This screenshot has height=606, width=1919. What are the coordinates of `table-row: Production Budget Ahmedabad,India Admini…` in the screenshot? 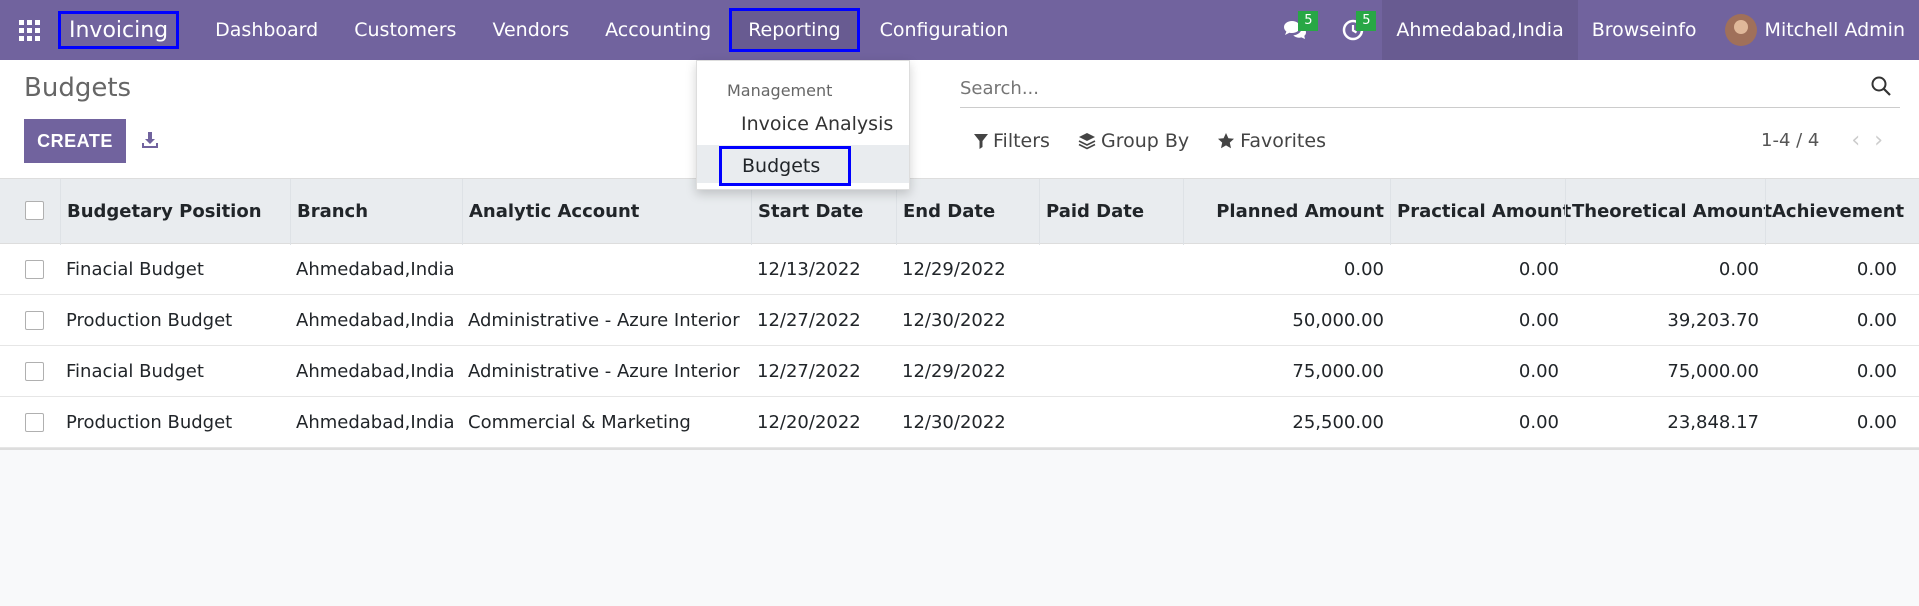 It's located at (959, 320).